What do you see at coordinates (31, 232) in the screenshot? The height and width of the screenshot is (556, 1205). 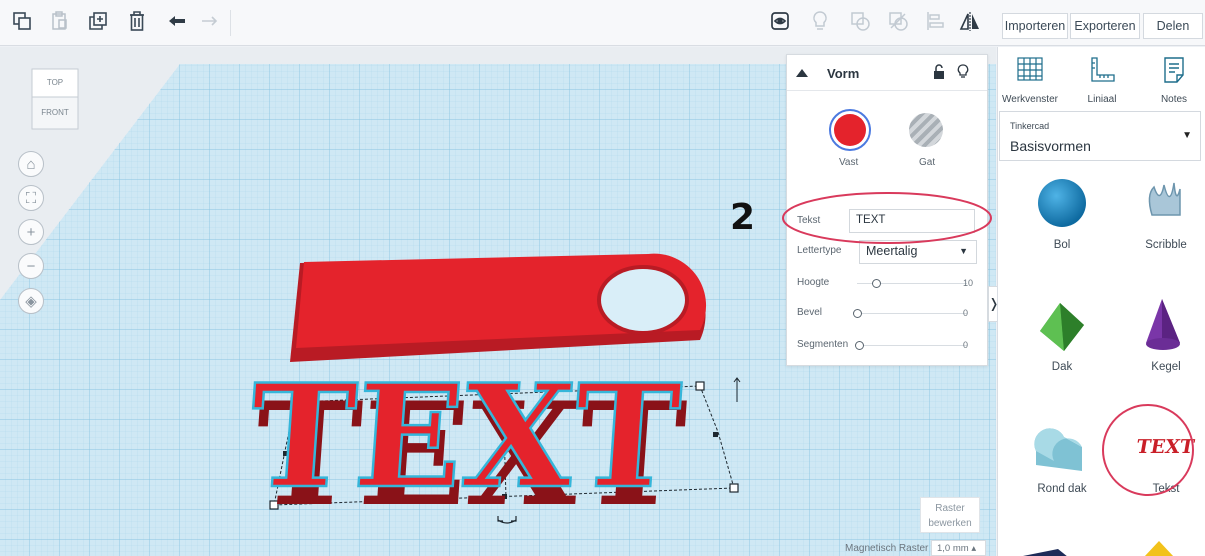 I see `zoom-in-icon: +` at bounding box center [31, 232].